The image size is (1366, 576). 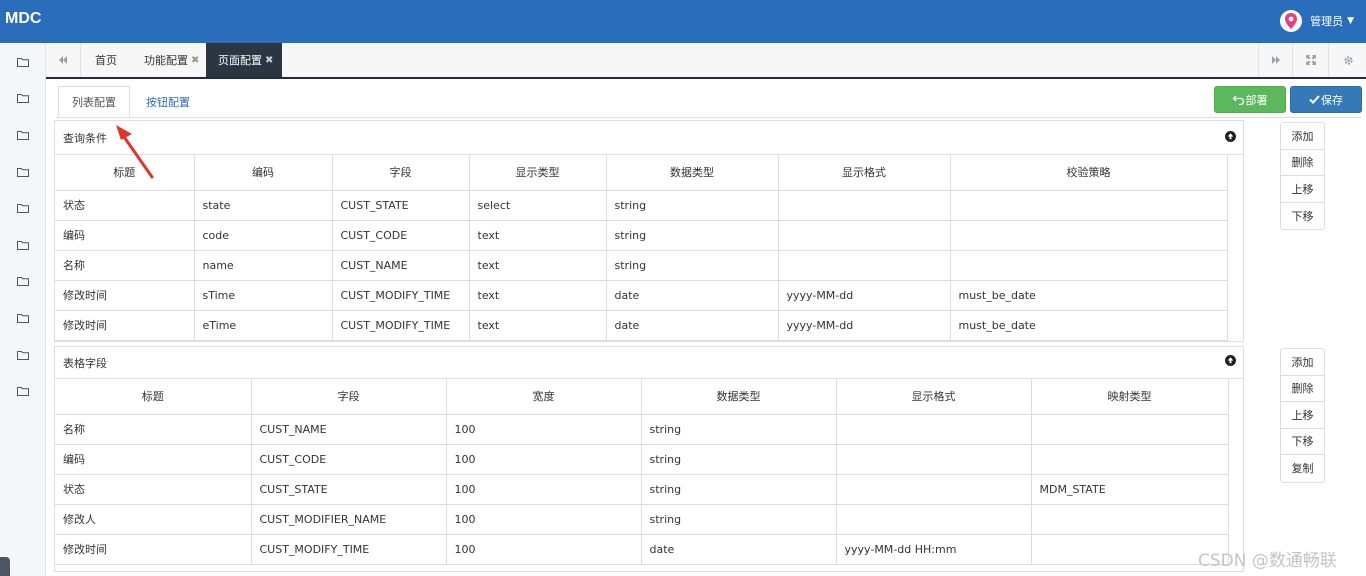 I want to click on table-cell: sTime, so click(x=263, y=295).